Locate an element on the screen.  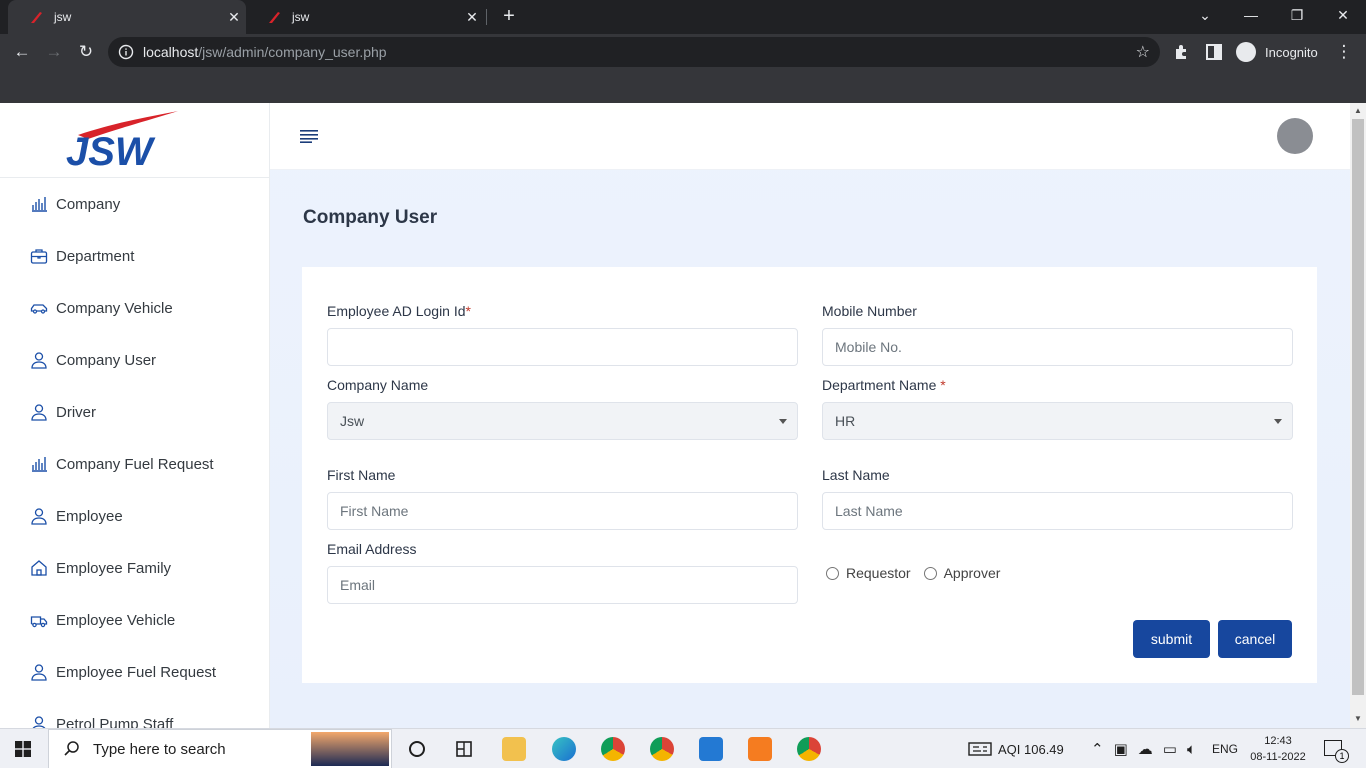
sidebar-item-employee: Employee is located at coordinates (134, 516).